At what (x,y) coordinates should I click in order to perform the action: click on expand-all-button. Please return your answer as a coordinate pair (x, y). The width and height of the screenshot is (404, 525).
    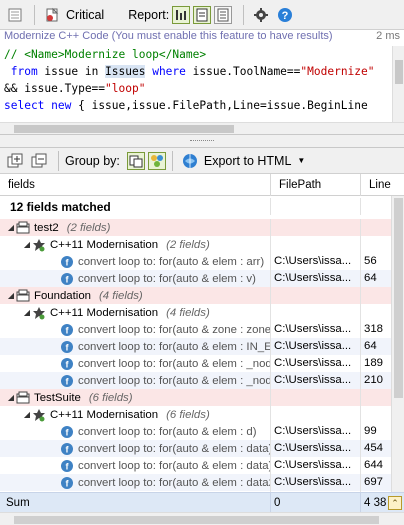
    Looking at the image, I should click on (15, 161).